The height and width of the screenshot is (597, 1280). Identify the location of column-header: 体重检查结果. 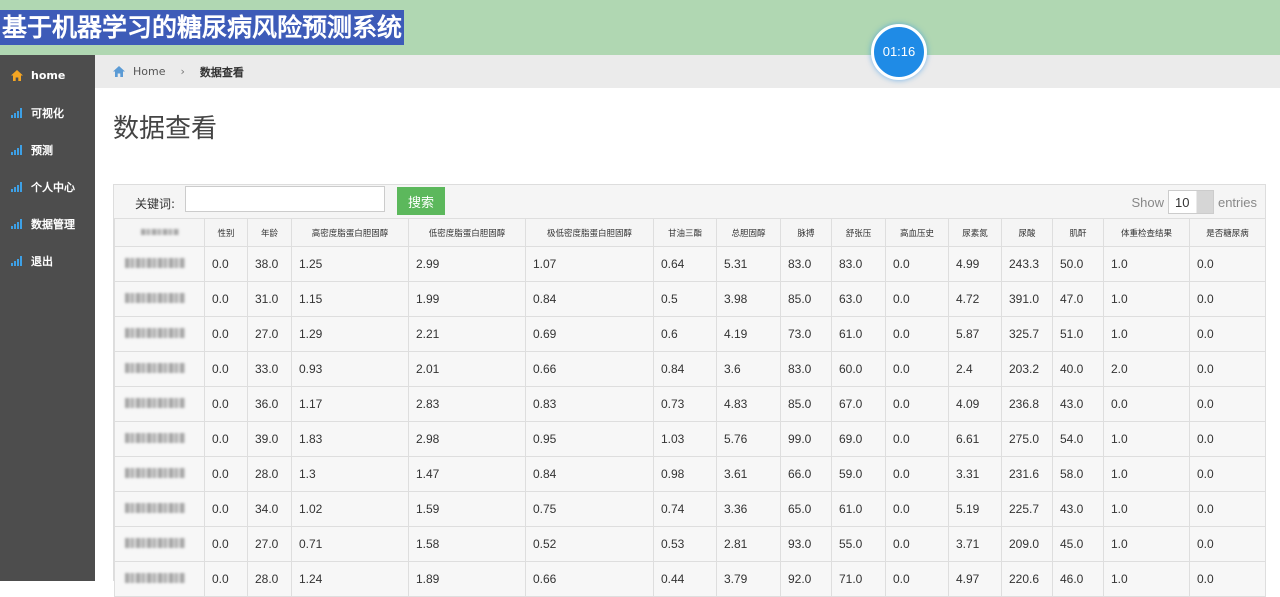
(1146, 232).